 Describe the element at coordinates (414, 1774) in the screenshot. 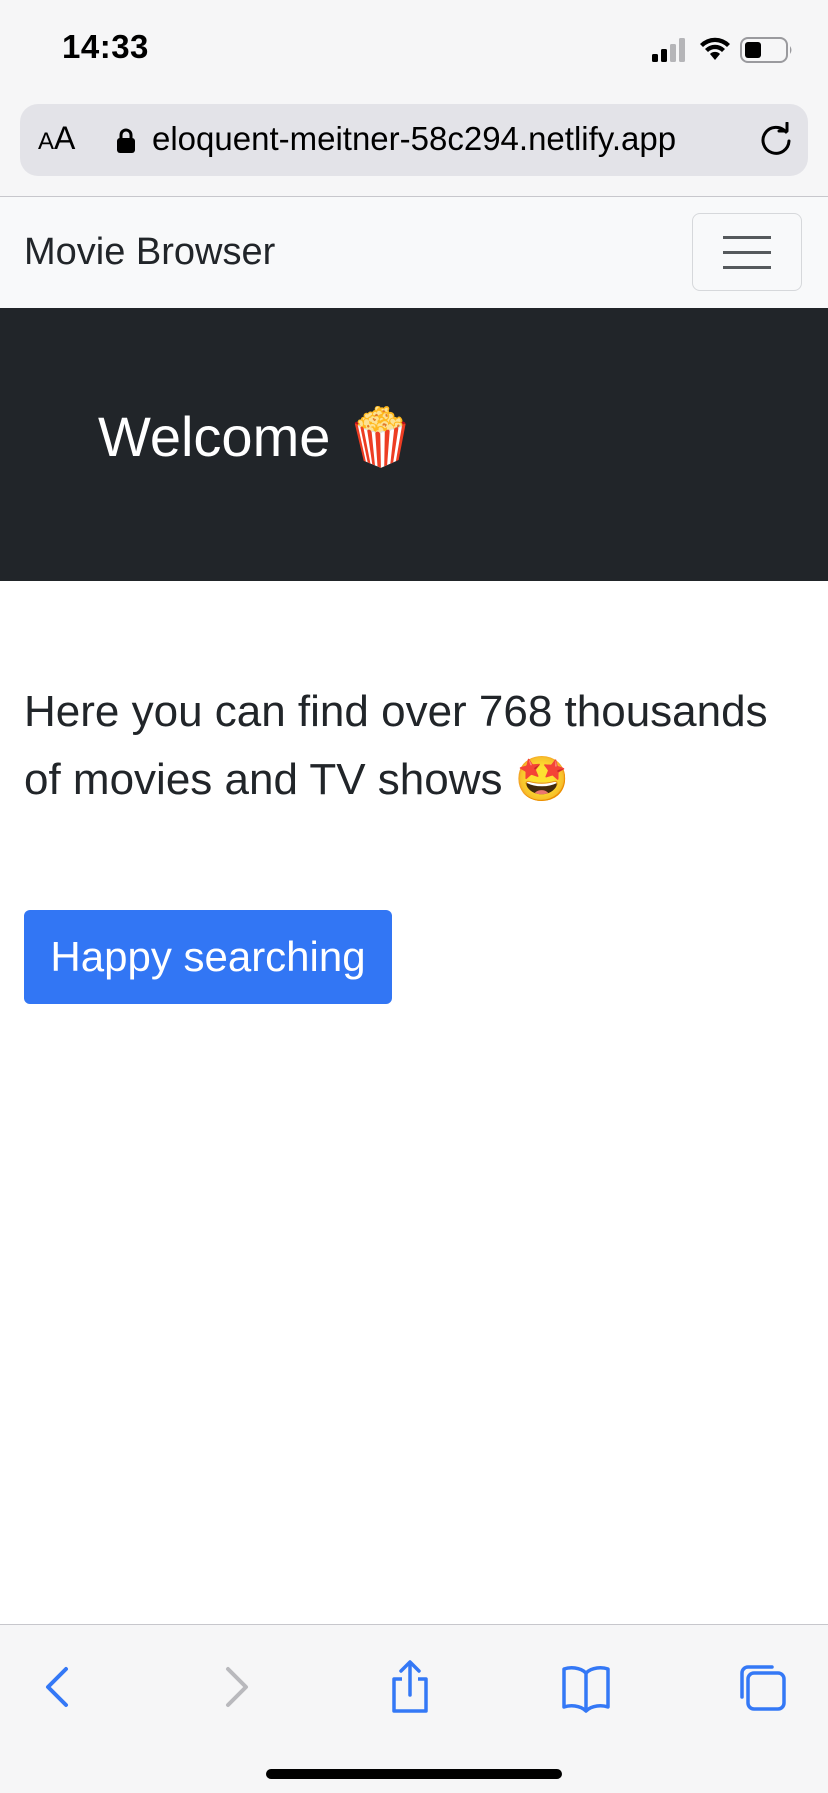

I see `home-indicator` at that location.